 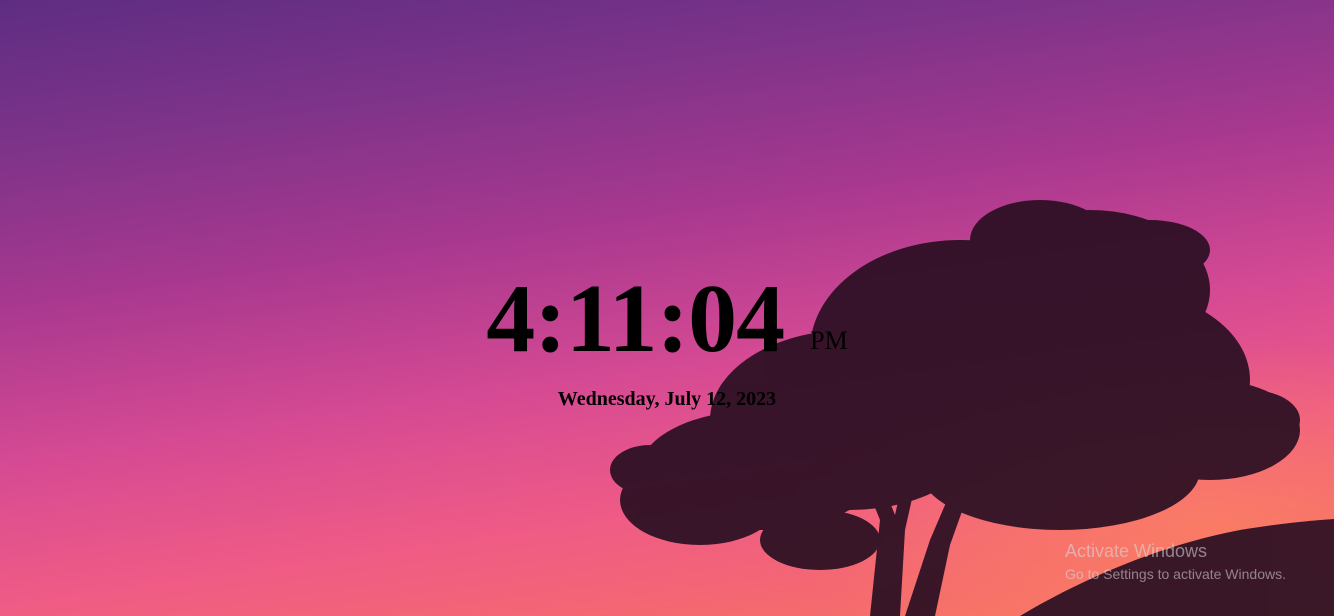 I want to click on clock-time: 4:11:04, so click(x=635, y=319).